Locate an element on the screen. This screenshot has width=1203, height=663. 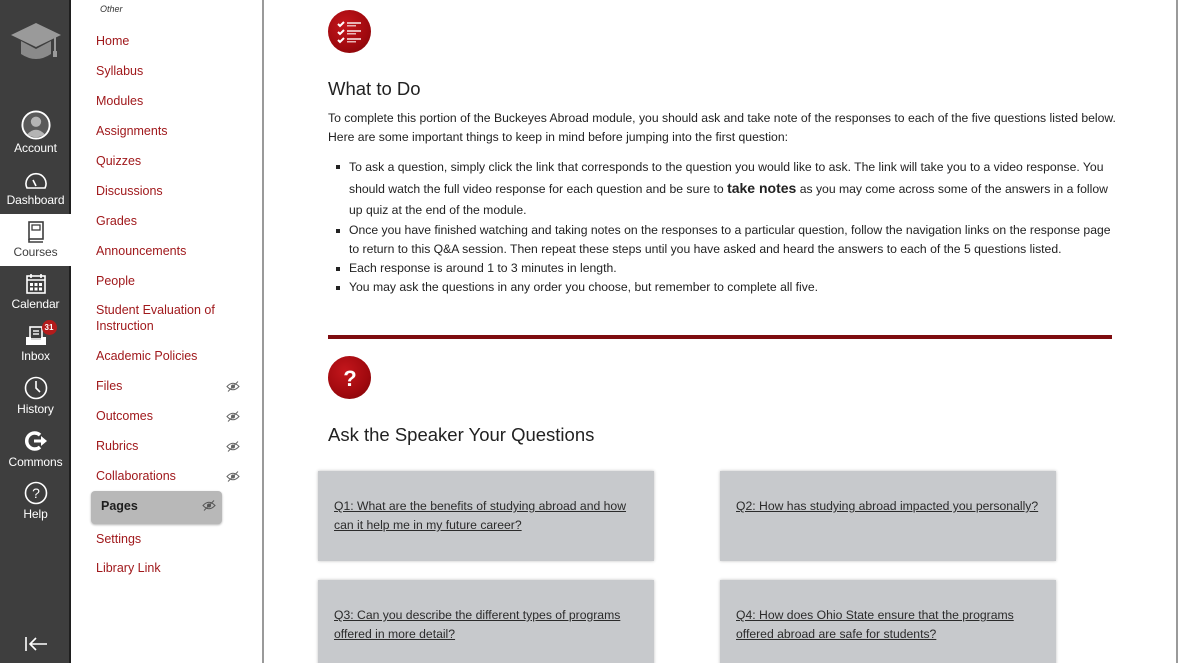
global-nav-history: History is located at coordinates (35, 395).